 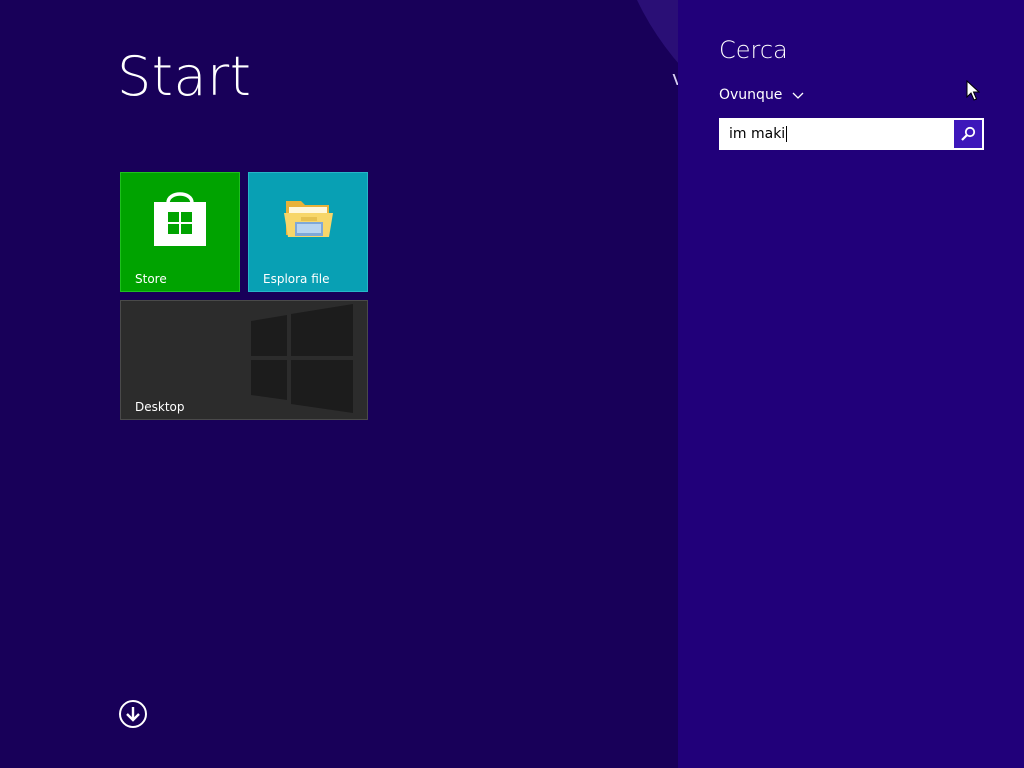 What do you see at coordinates (973, 92) in the screenshot?
I see `mouse-pointer-icon` at bounding box center [973, 92].